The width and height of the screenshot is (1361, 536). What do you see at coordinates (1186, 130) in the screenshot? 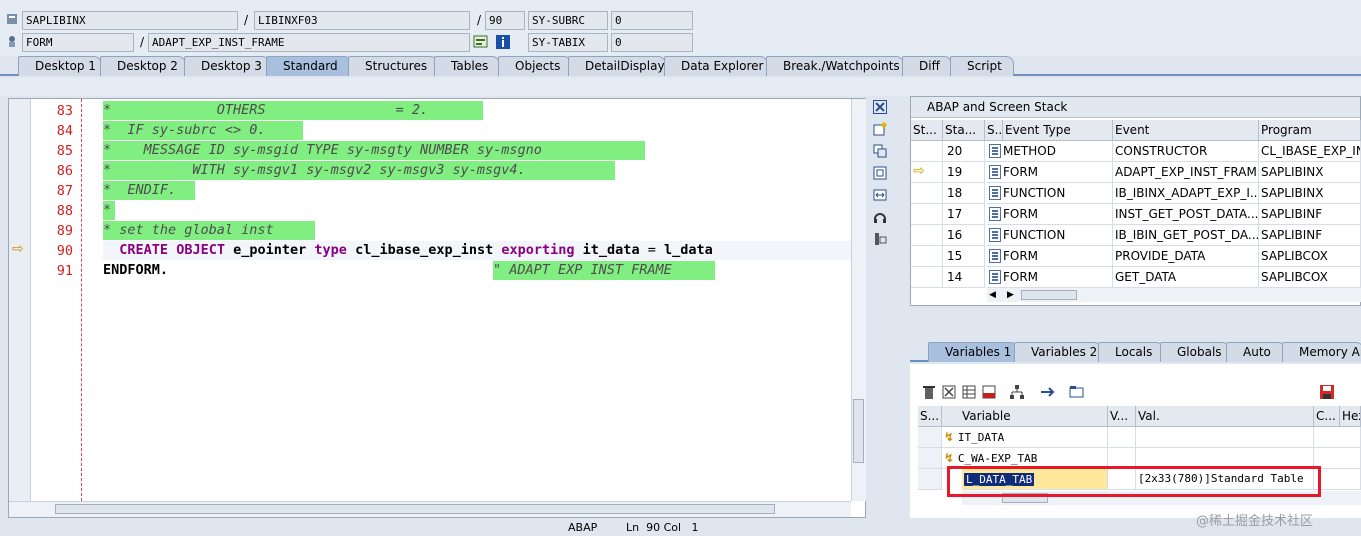
I see `column-header: Event` at bounding box center [1186, 130].